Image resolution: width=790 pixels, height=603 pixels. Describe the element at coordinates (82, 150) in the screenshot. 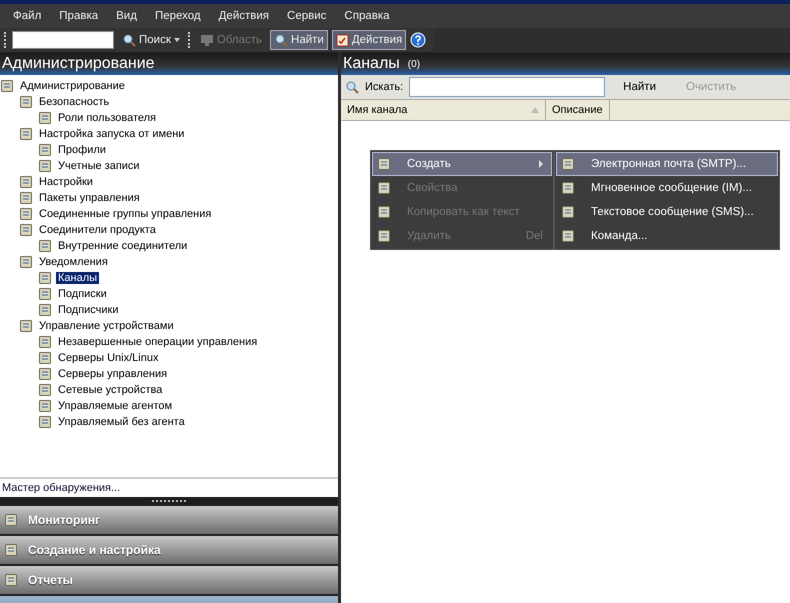

I see `tree-item: Профили` at that location.